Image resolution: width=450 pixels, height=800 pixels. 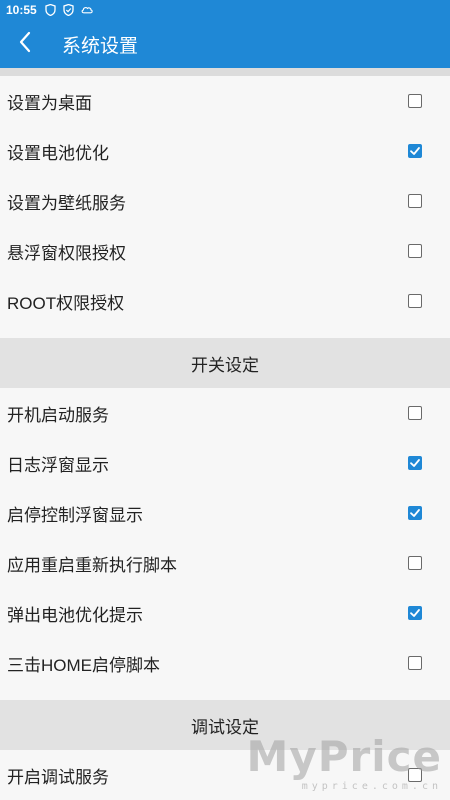 I want to click on debug-settings-group: 开启调试服务, so click(x=225, y=775).